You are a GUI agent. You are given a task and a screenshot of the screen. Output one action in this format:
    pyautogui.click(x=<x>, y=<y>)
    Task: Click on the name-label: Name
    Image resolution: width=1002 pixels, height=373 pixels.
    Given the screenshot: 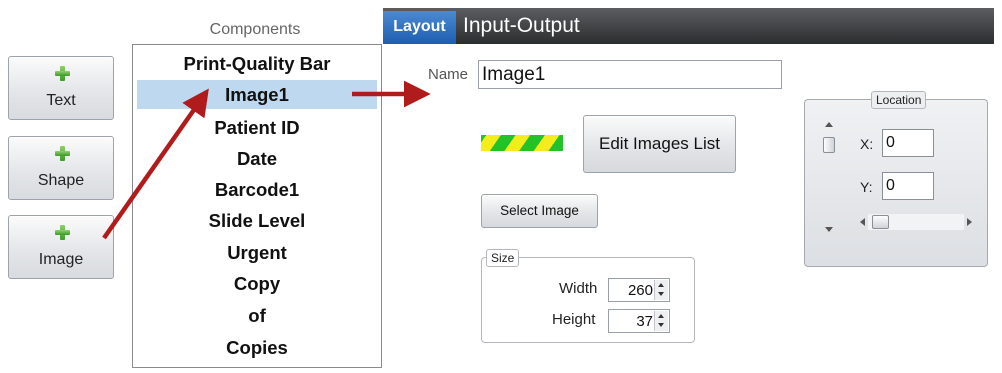 What is the action you would take?
    pyautogui.click(x=448, y=74)
    